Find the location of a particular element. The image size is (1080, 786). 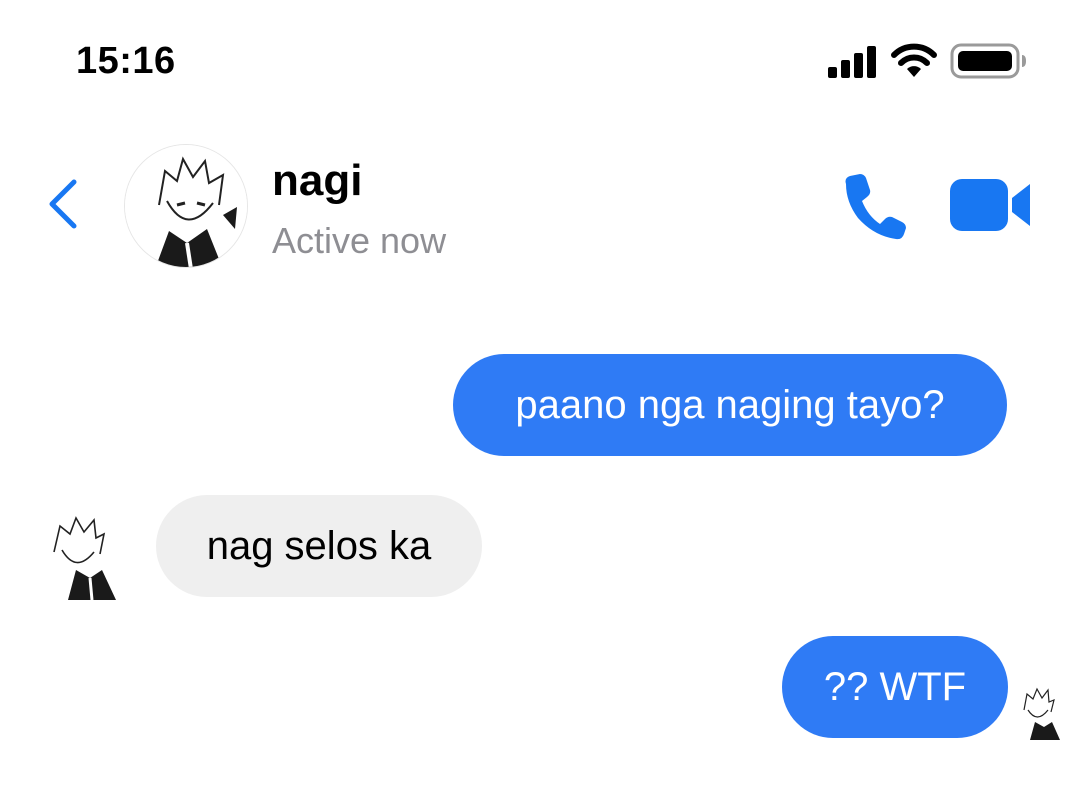

wifi-icon is located at coordinates (914, 60).